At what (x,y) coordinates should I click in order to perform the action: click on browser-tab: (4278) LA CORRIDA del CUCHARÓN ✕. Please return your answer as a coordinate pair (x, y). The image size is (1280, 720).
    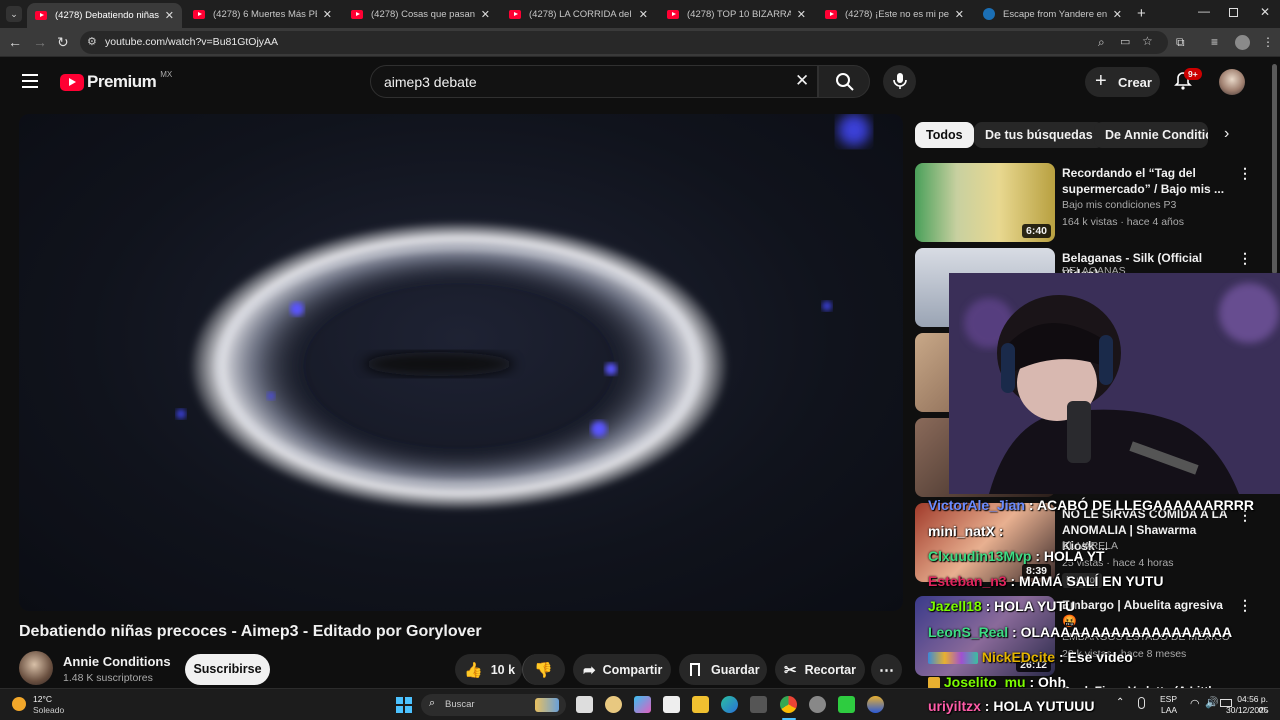
    Looking at the image, I should click on (578, 14).